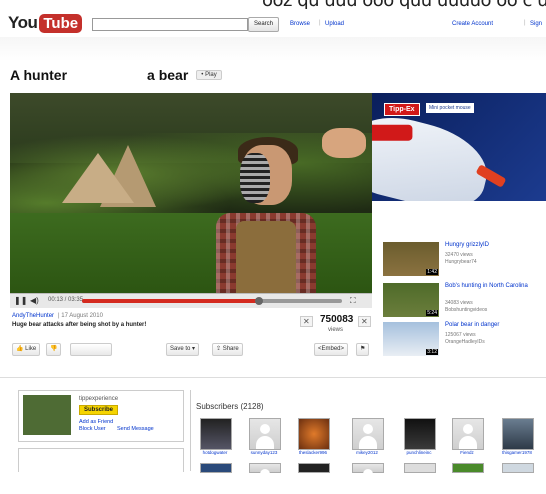  Describe the element at coordinates (96, 422) in the screenshot. I see `add-friend-link: Add as Friend` at that location.